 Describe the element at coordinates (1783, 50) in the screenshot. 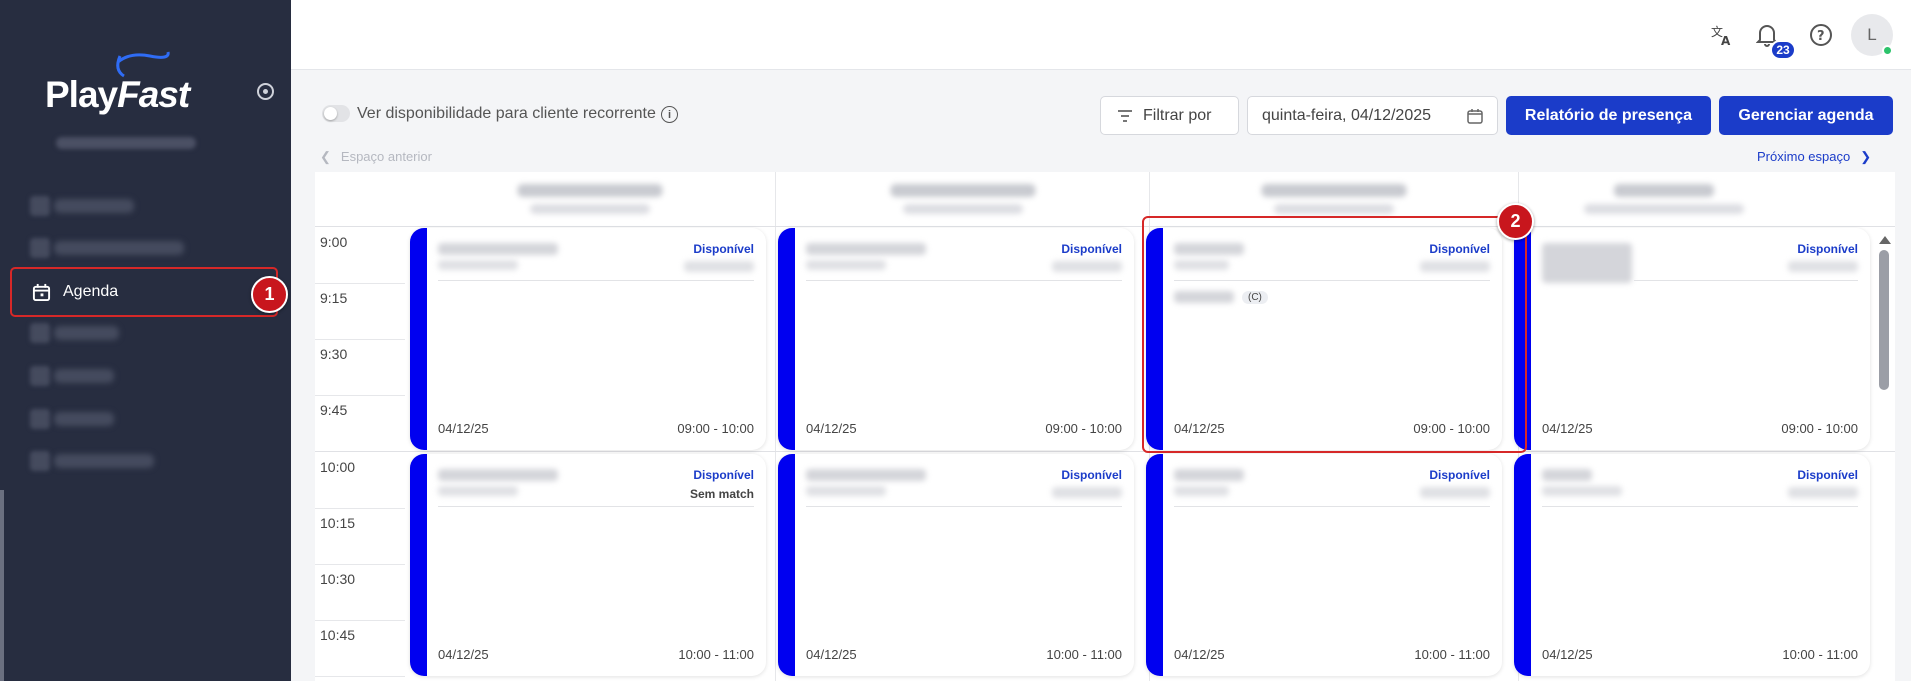

I see `notification-count-badge: 23` at that location.